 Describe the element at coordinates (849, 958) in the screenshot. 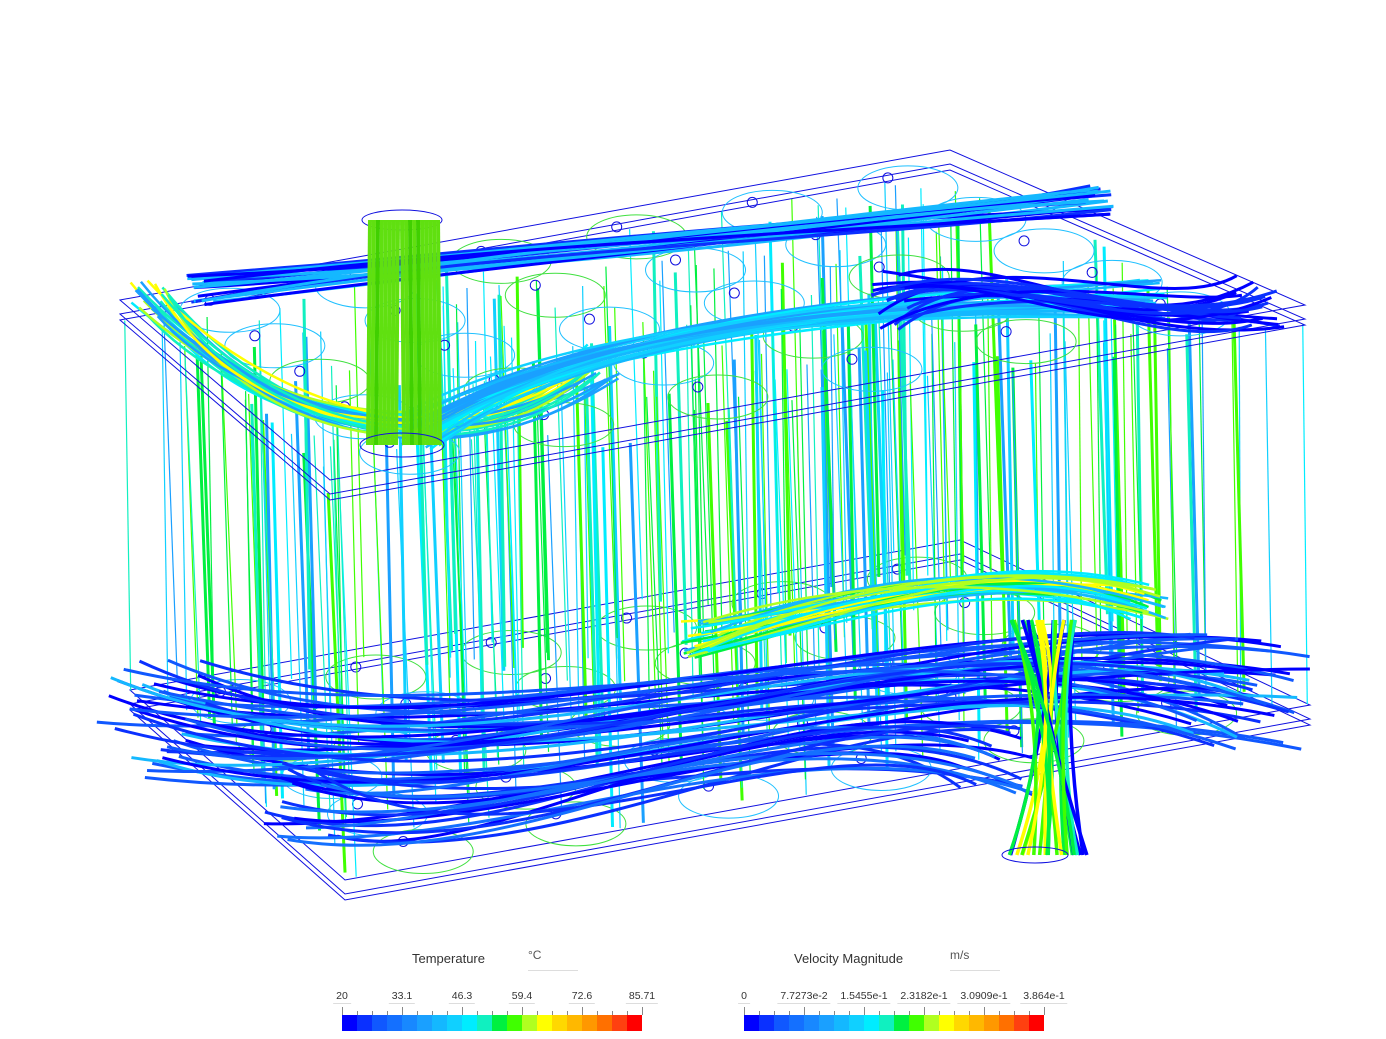

I see `legend-title: Velocity Magnitude` at that location.